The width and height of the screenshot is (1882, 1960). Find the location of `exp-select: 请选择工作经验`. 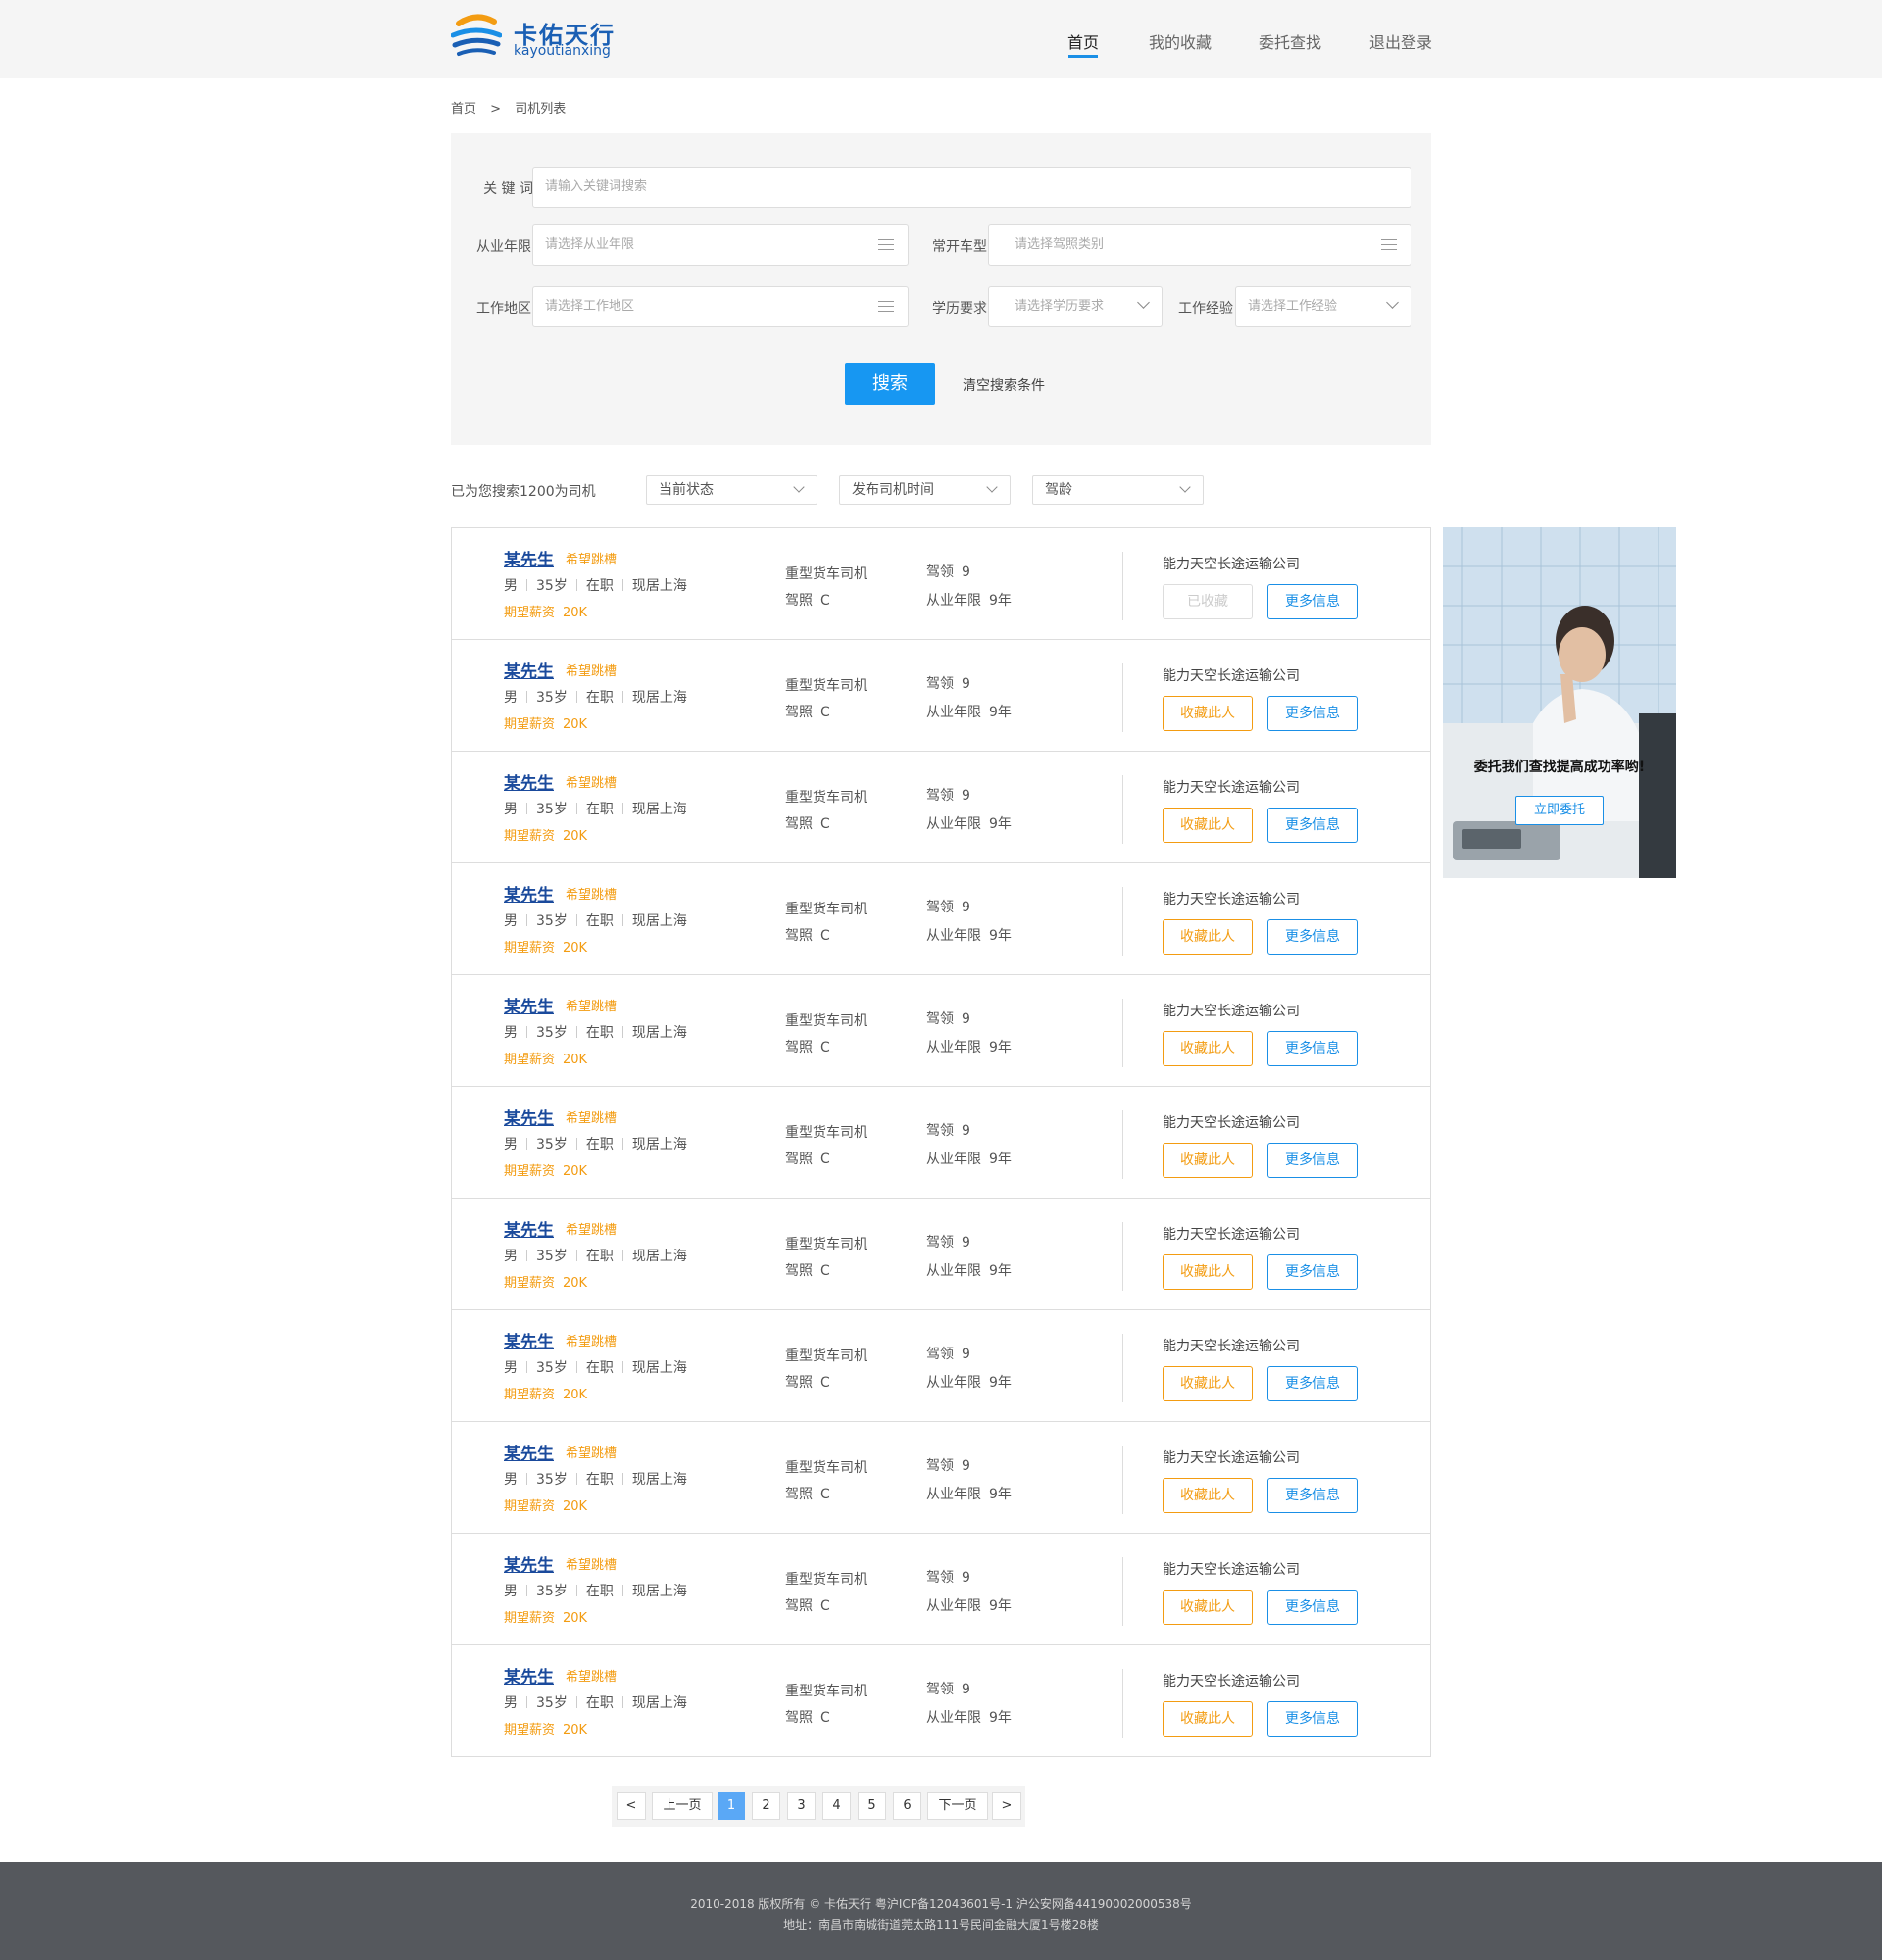

exp-select: 请选择工作经验 is located at coordinates (1323, 306).